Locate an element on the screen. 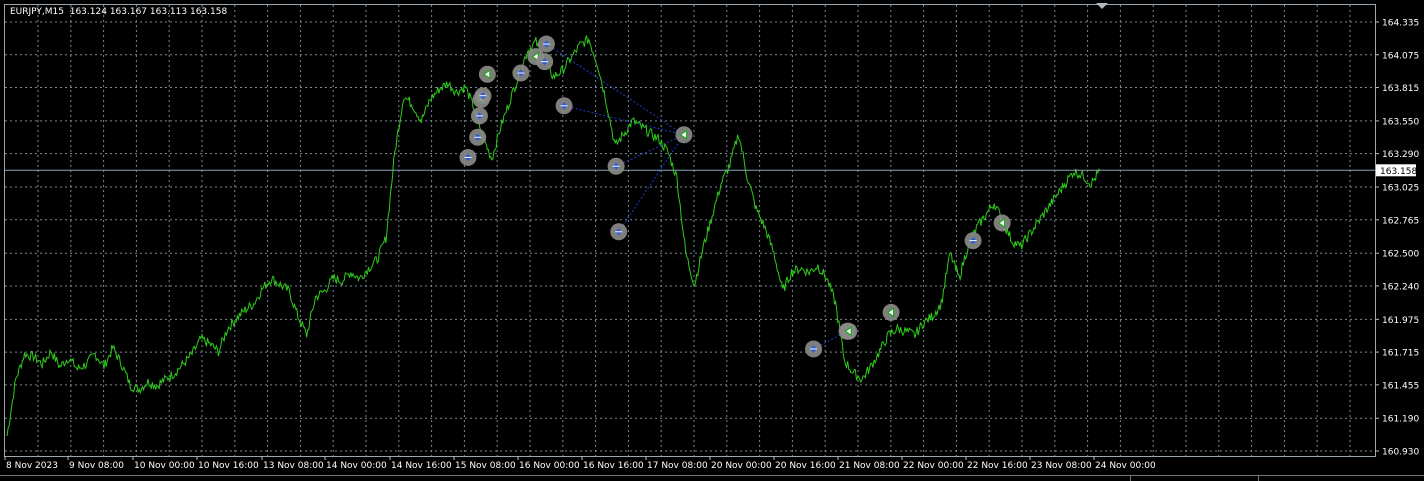 This screenshot has width=1424, height=481. time-tick-label: 14 Nov 16:00 is located at coordinates (421, 466).